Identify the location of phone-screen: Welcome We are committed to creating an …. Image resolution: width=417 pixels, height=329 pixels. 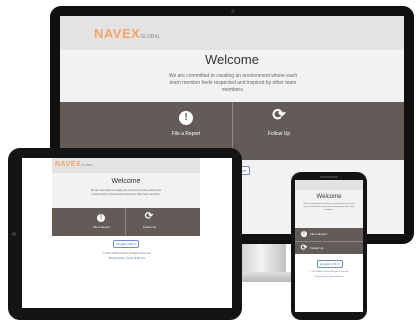
(329, 246).